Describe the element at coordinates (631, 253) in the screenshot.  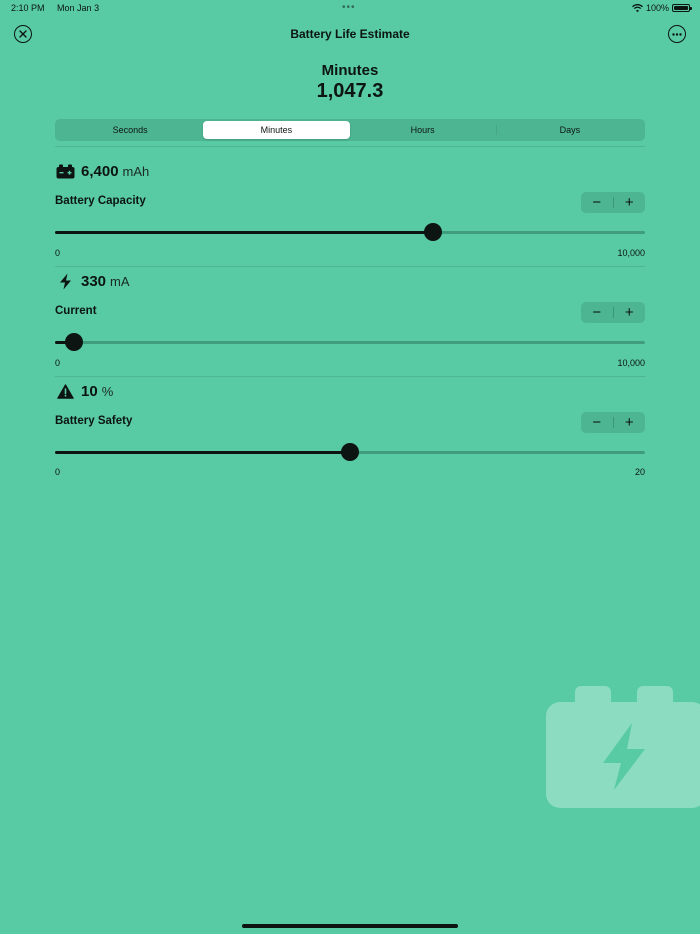
I see `capacity-max-label: 10,000` at that location.